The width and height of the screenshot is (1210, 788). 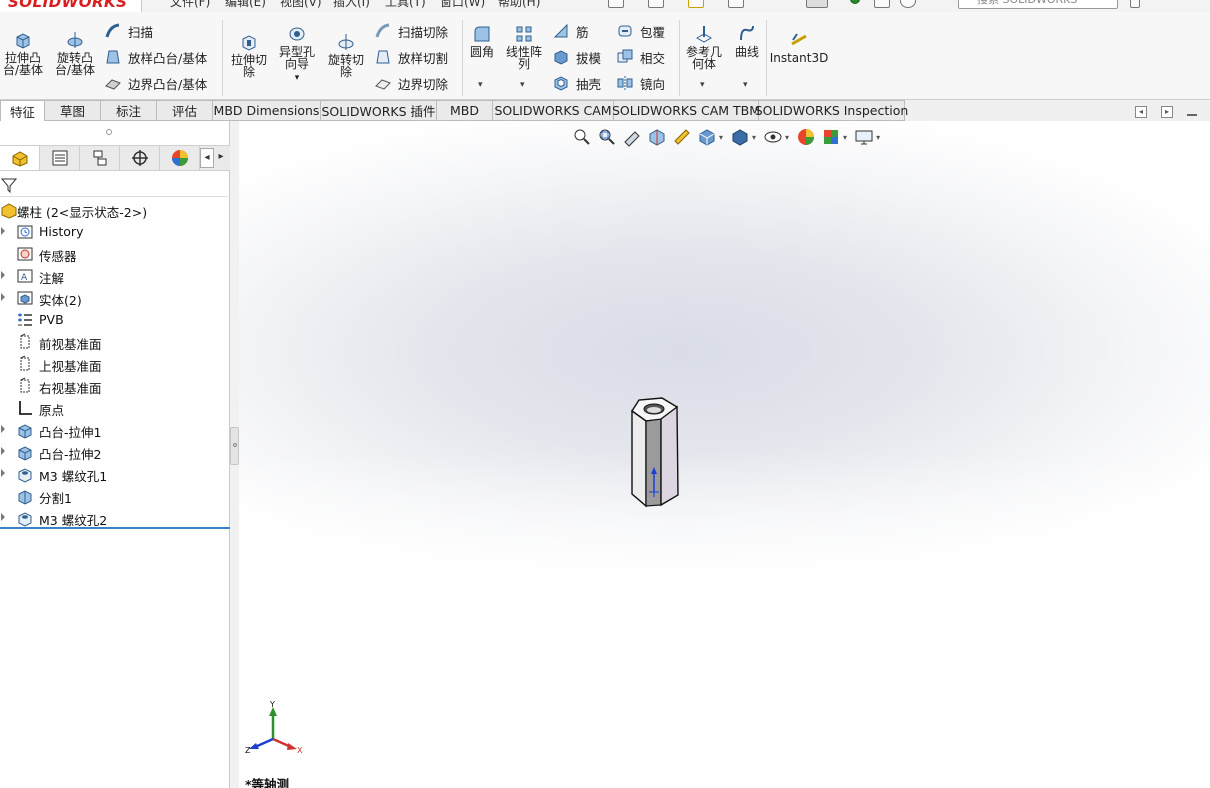 What do you see at coordinates (128, 31) in the screenshot?
I see `sweep-button: 扫描` at bounding box center [128, 31].